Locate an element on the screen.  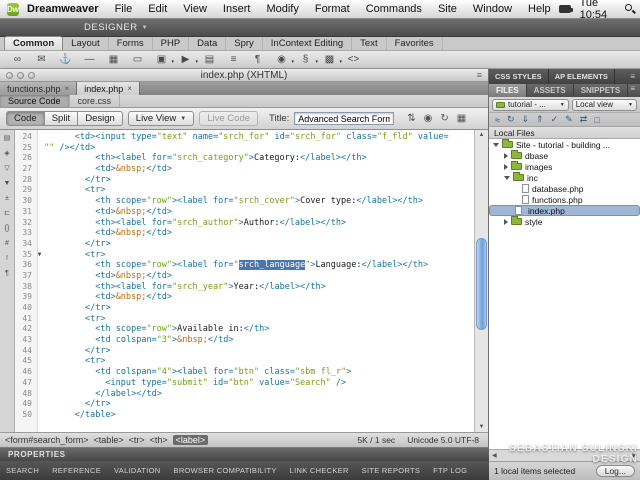
highlight-invalid-code-icon: ! is located at coordinates (7, 259).